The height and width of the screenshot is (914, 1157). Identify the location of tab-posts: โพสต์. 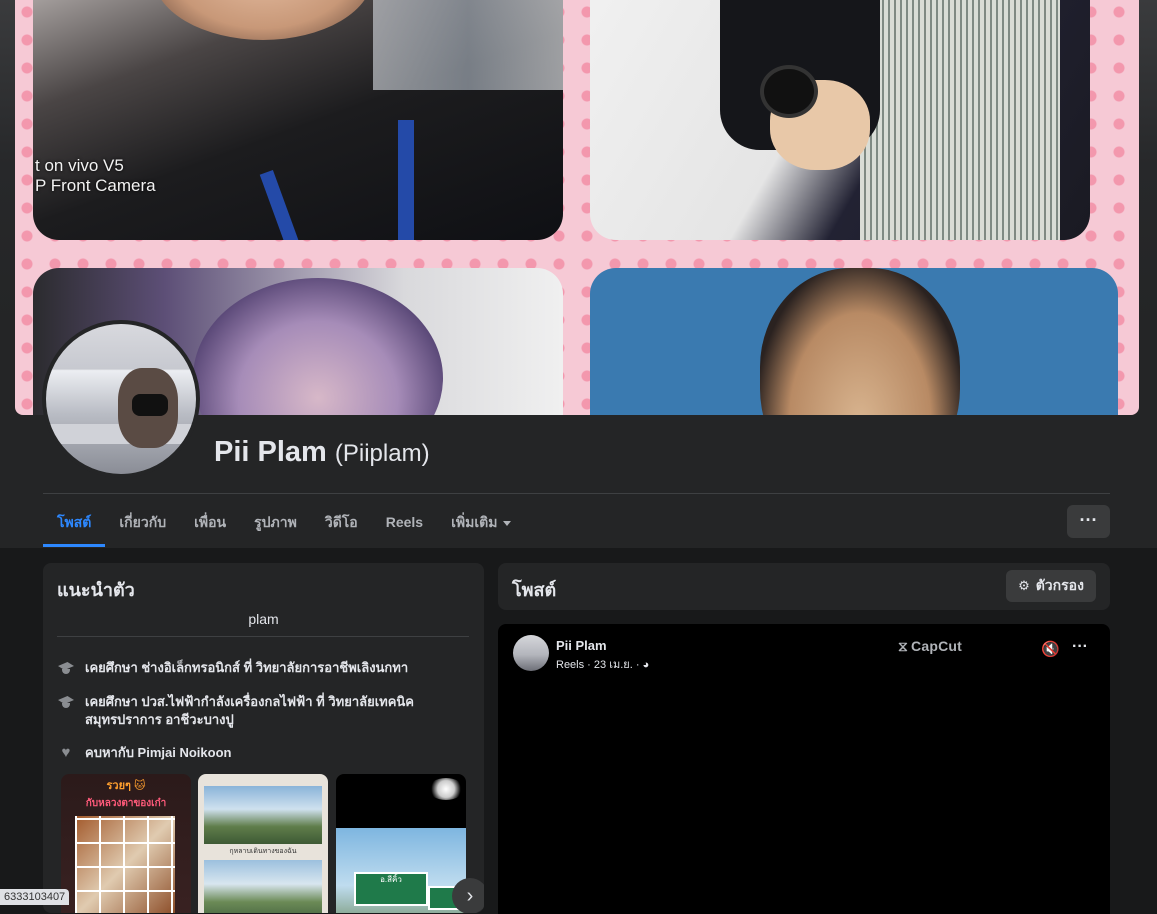
(74, 523).